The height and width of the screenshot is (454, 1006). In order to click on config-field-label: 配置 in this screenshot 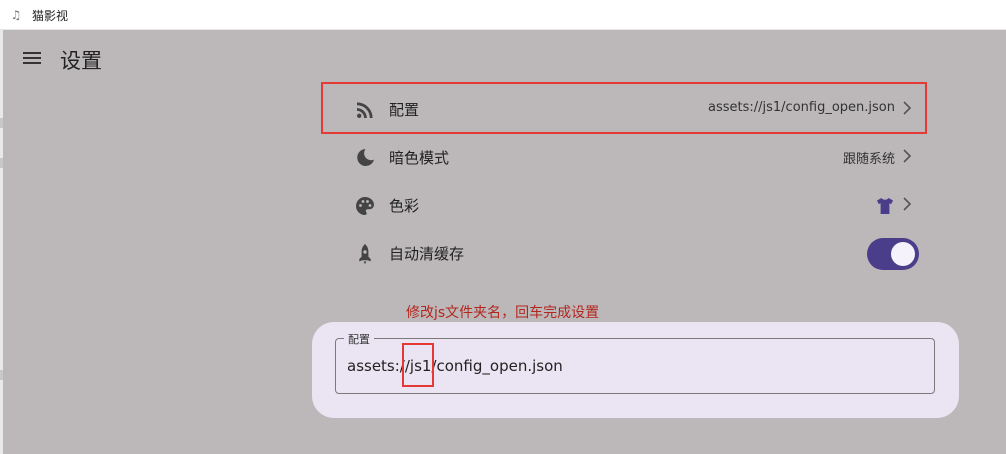, I will do `click(359, 339)`.